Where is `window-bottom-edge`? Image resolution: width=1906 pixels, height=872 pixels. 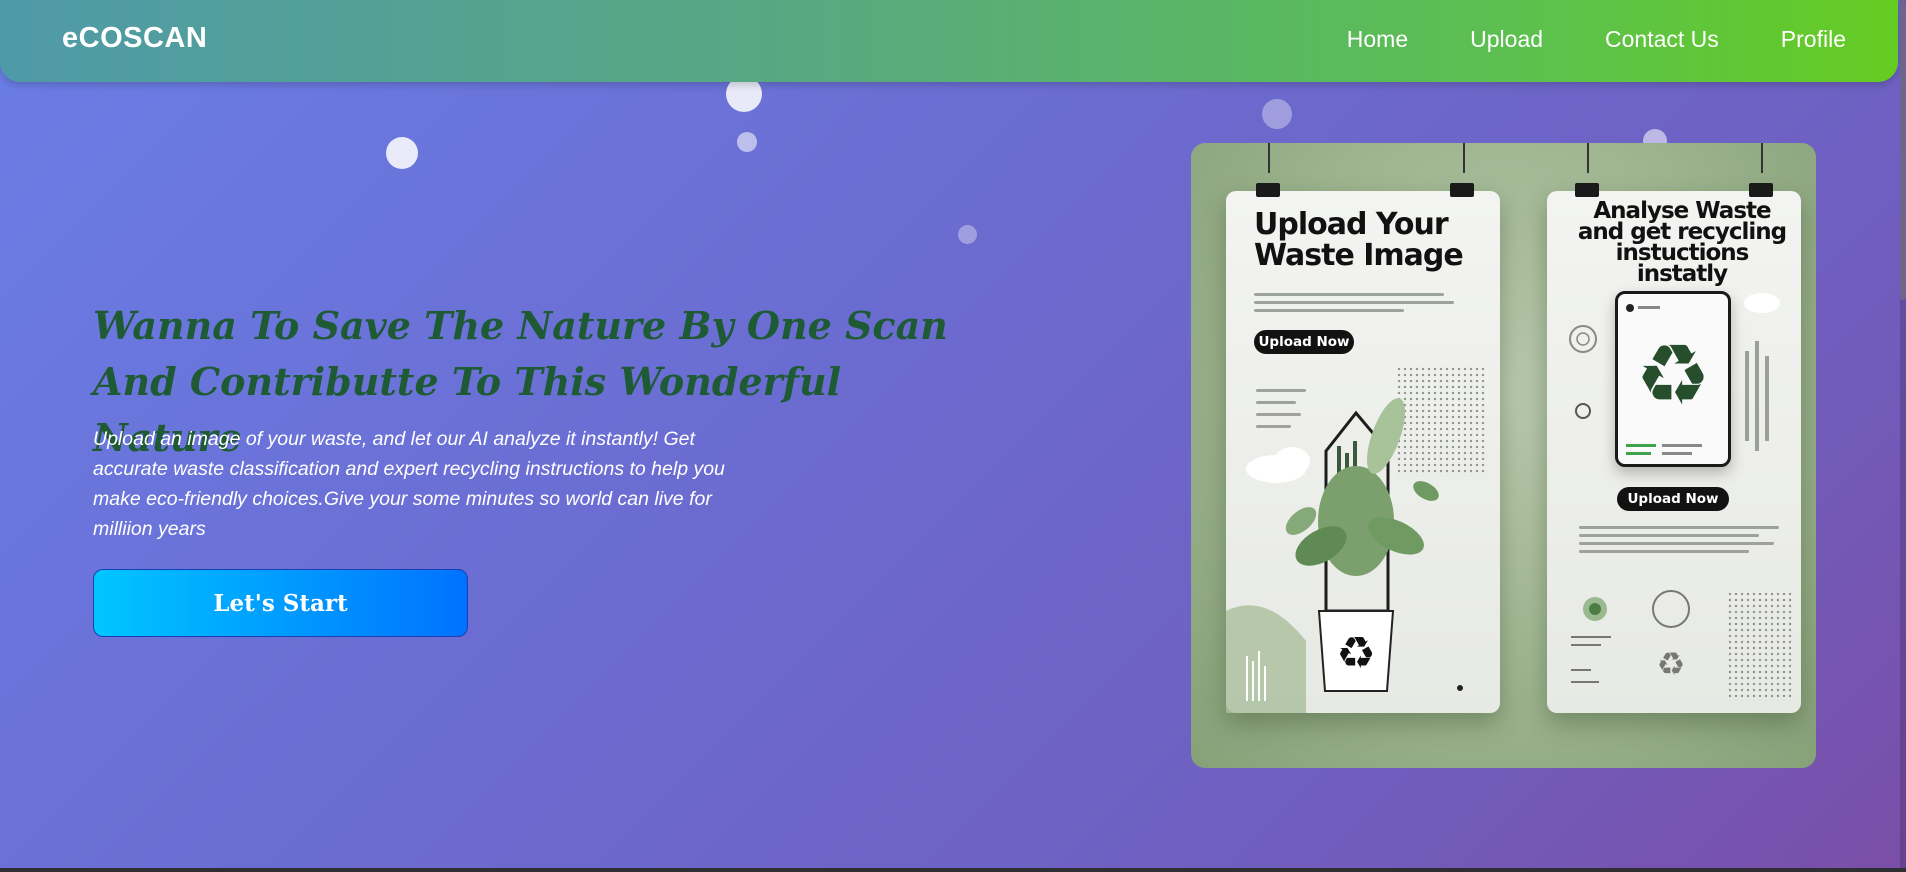 window-bottom-edge is located at coordinates (953, 870).